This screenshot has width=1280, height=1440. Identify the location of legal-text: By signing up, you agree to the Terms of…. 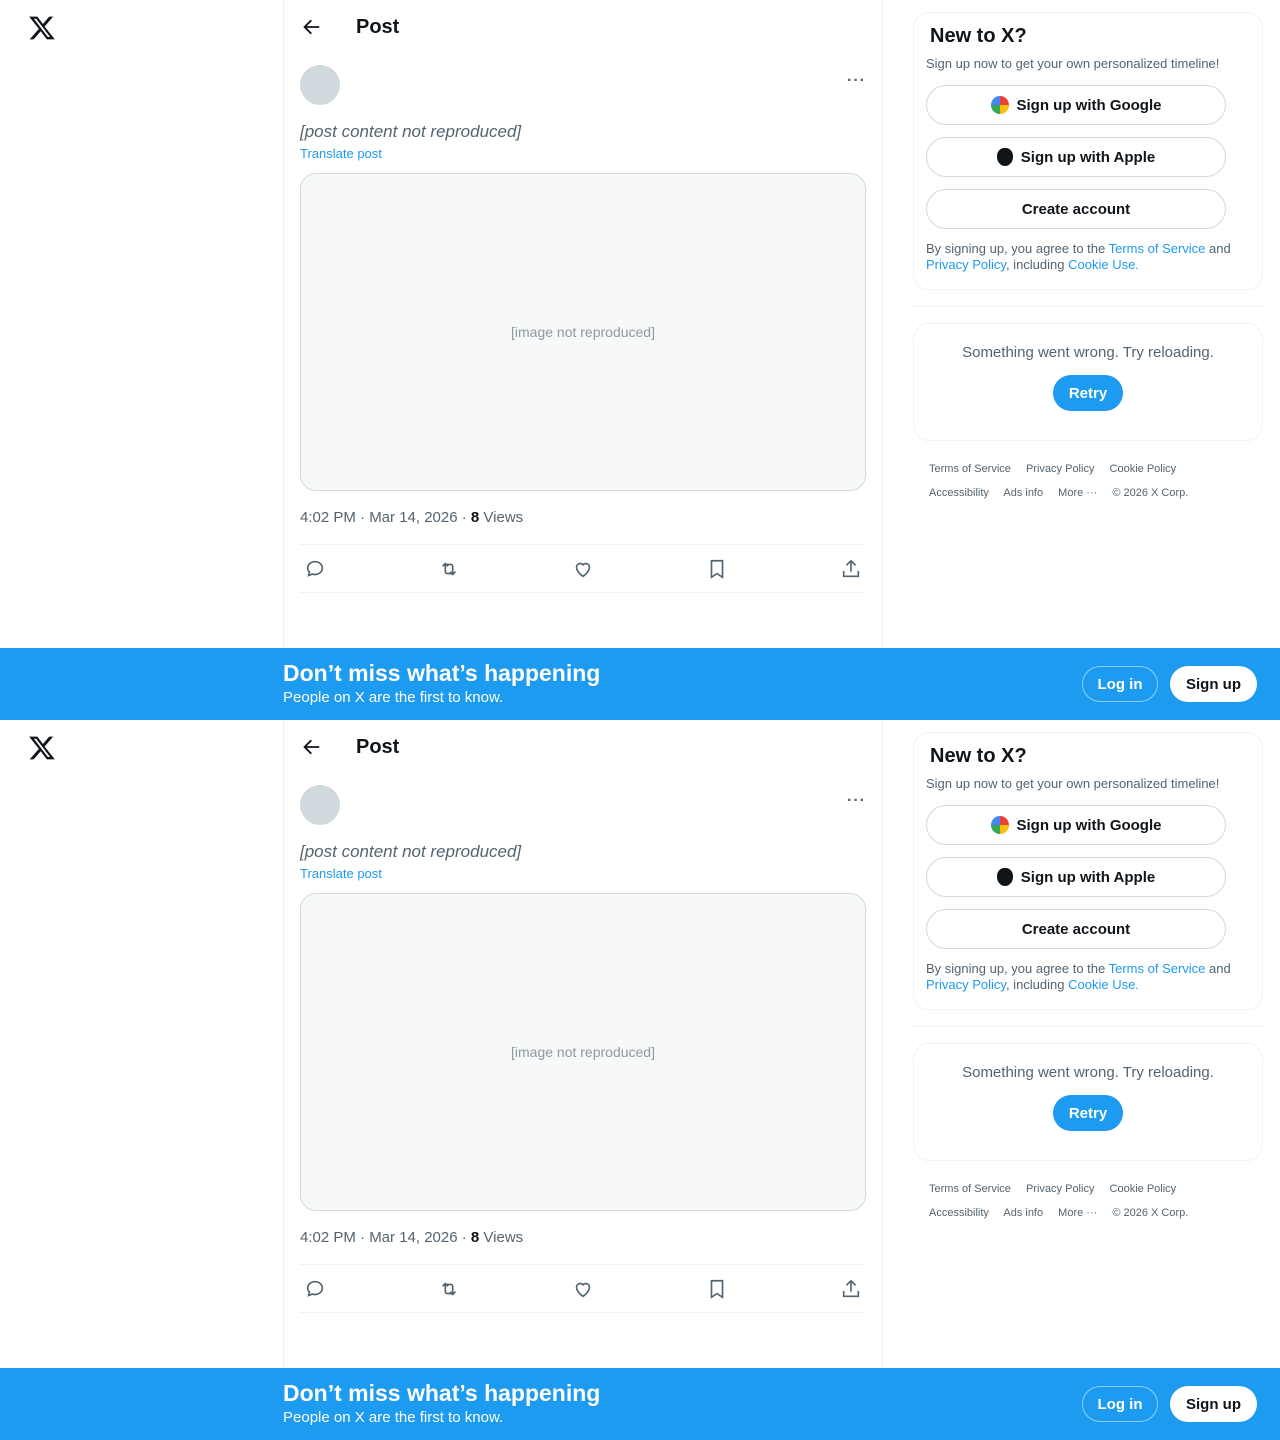
(1088, 977).